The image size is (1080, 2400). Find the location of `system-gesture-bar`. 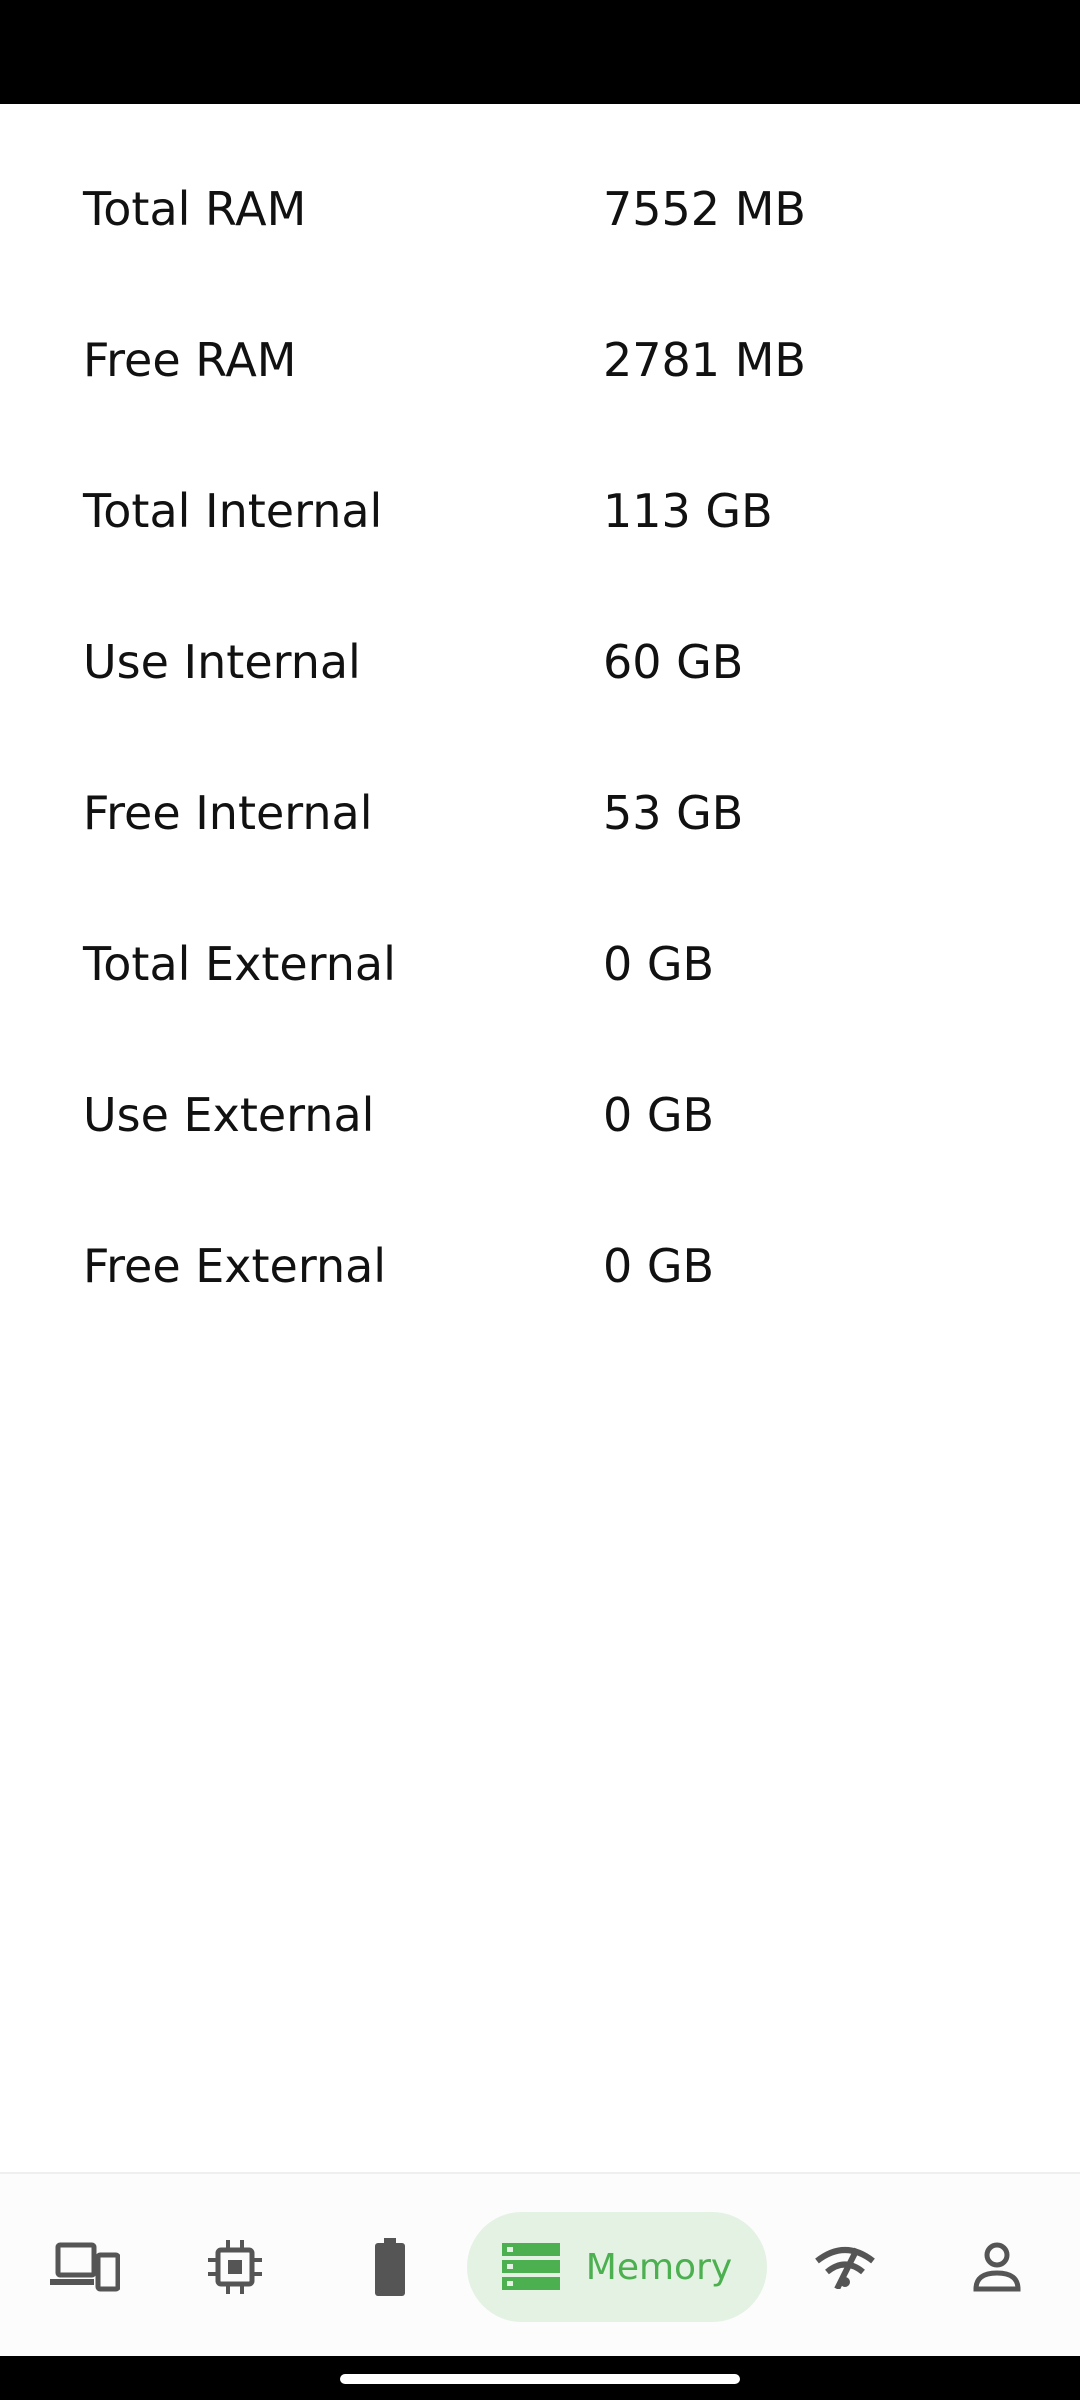

system-gesture-bar is located at coordinates (540, 2378).